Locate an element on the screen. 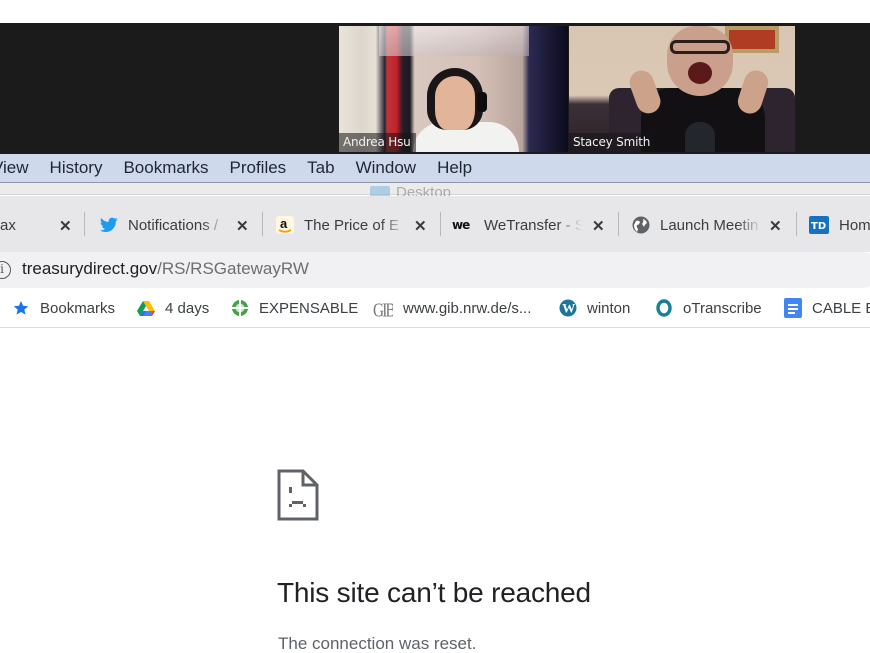 The height and width of the screenshot is (653, 870). bookmark-item: EXPENSABLE is located at coordinates (294, 308).